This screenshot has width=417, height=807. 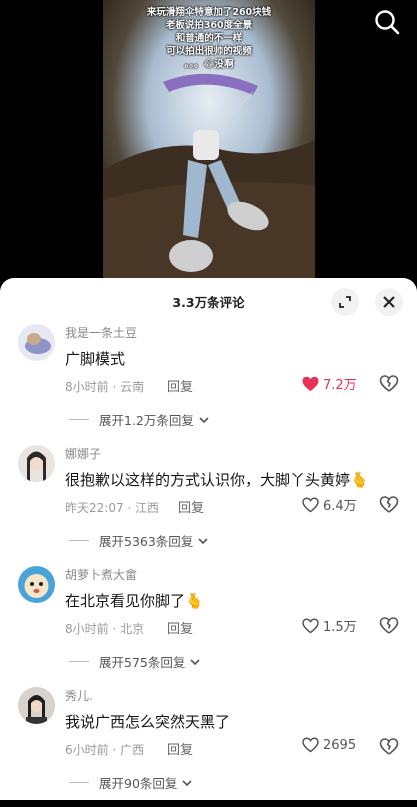 What do you see at coordinates (209, 25) in the screenshot?
I see `video-caption-line: 老板说拍360度全景` at bounding box center [209, 25].